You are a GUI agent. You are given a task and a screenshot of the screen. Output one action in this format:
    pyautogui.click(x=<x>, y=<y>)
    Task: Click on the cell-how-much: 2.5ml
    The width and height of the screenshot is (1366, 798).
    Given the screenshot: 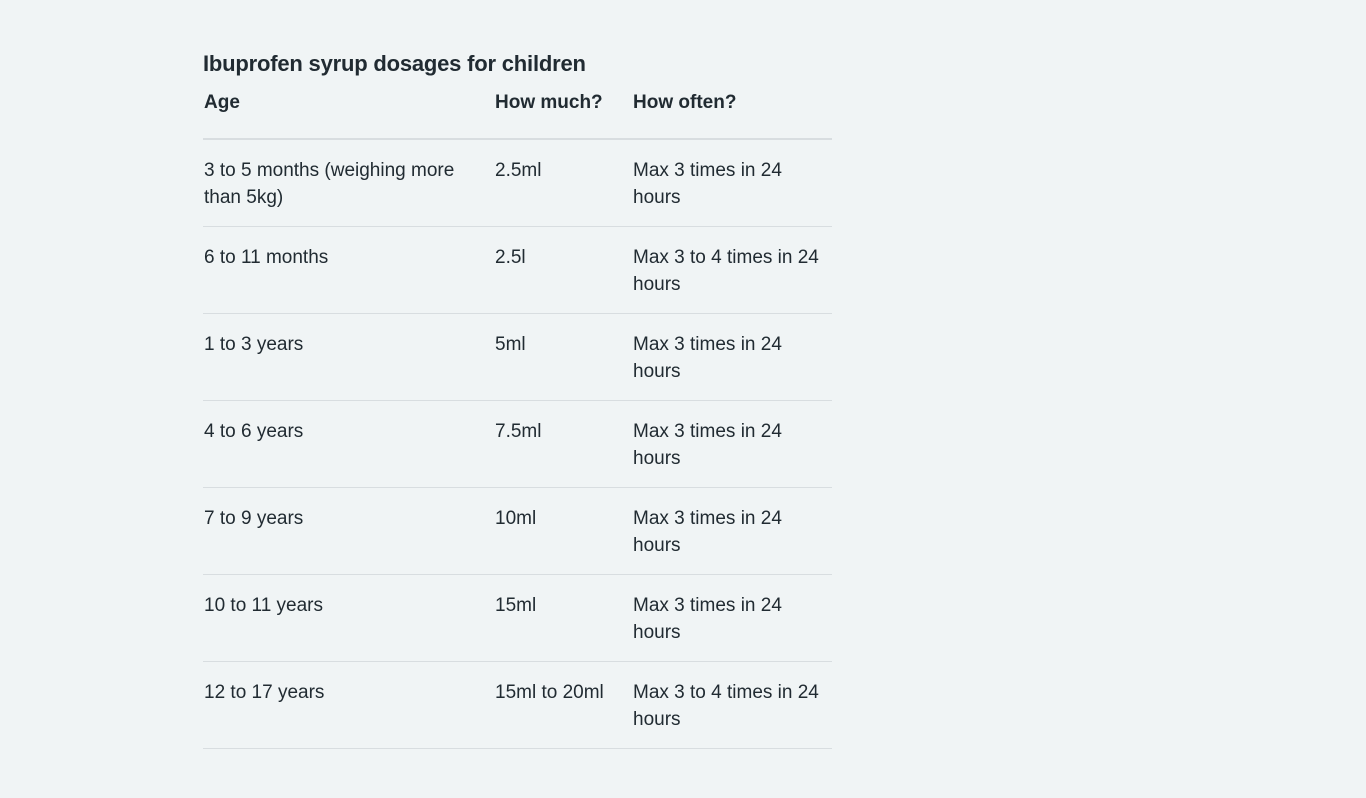 What is the action you would take?
    pyautogui.click(x=563, y=183)
    